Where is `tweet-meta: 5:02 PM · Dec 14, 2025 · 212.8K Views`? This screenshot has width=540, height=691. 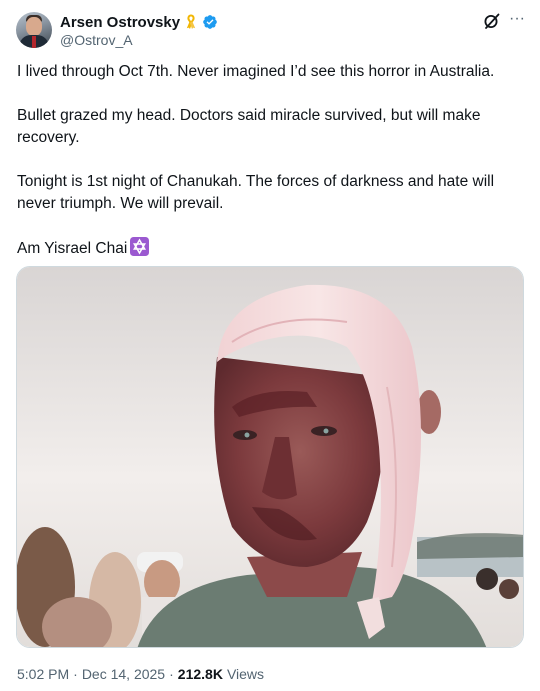
tweet-meta: 5:02 PM · Dec 14, 2025 · 212.8K Views is located at coordinates (140, 674).